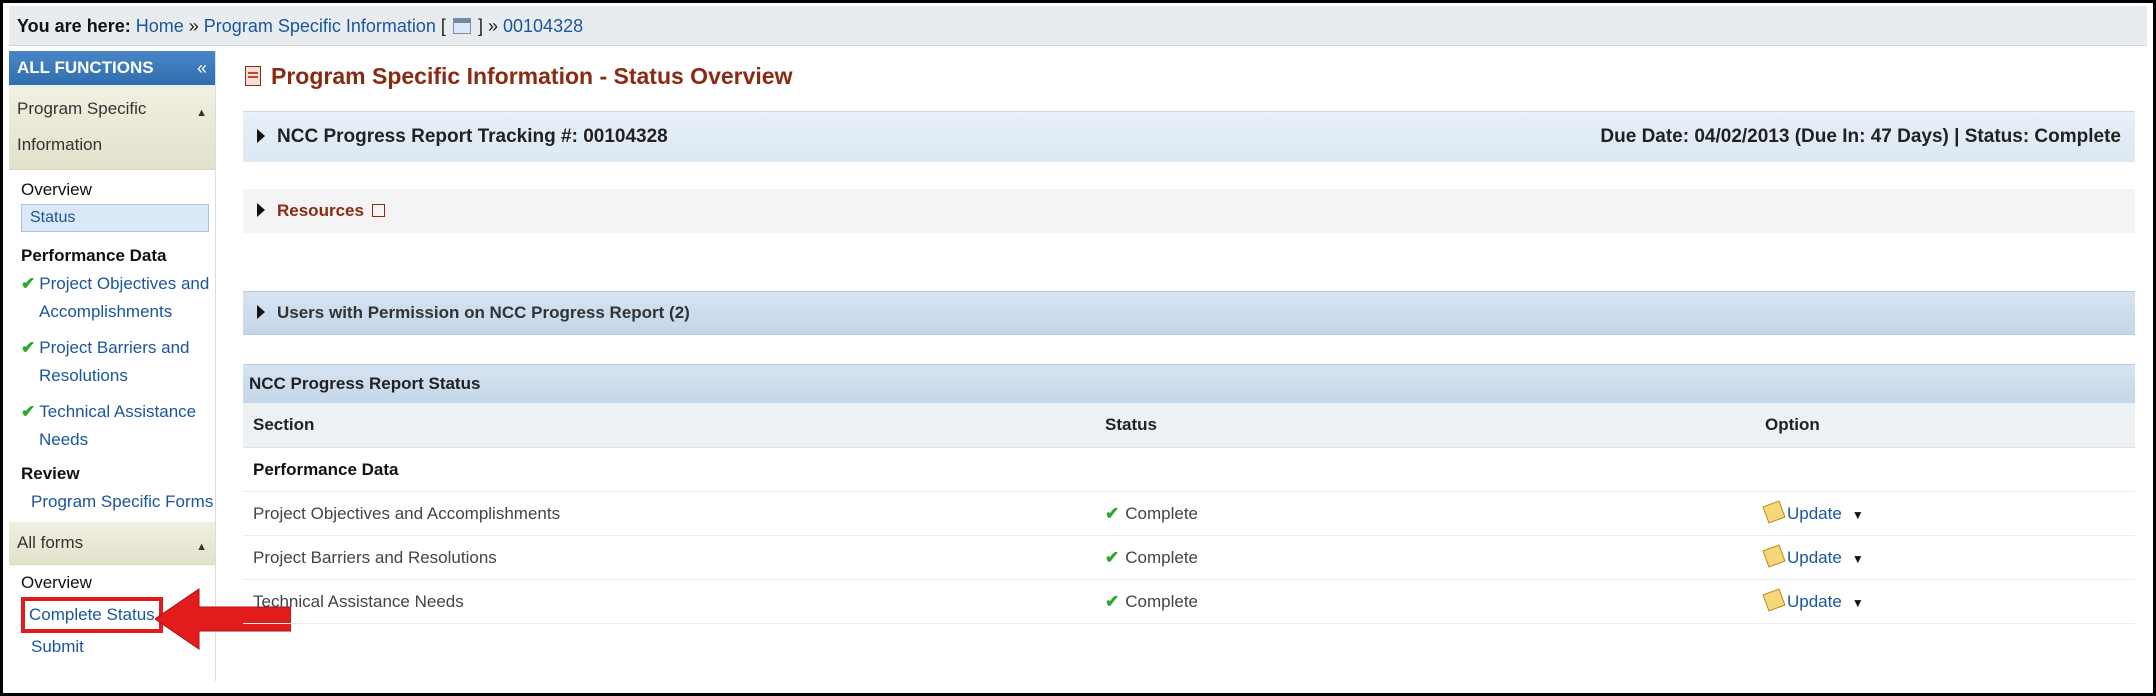 This screenshot has width=2156, height=696. Describe the element at coordinates (82, 126) in the screenshot. I see `group-title: Program Specific Information` at that location.